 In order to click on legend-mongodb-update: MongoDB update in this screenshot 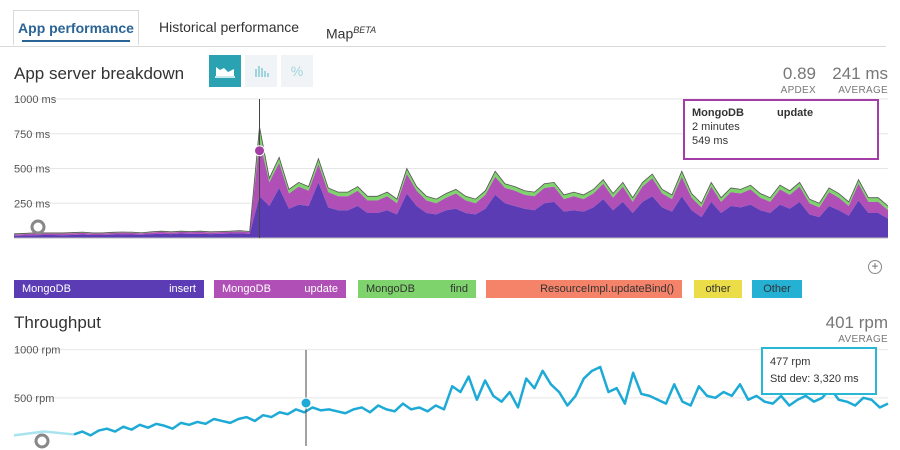, I will do `click(280, 289)`.